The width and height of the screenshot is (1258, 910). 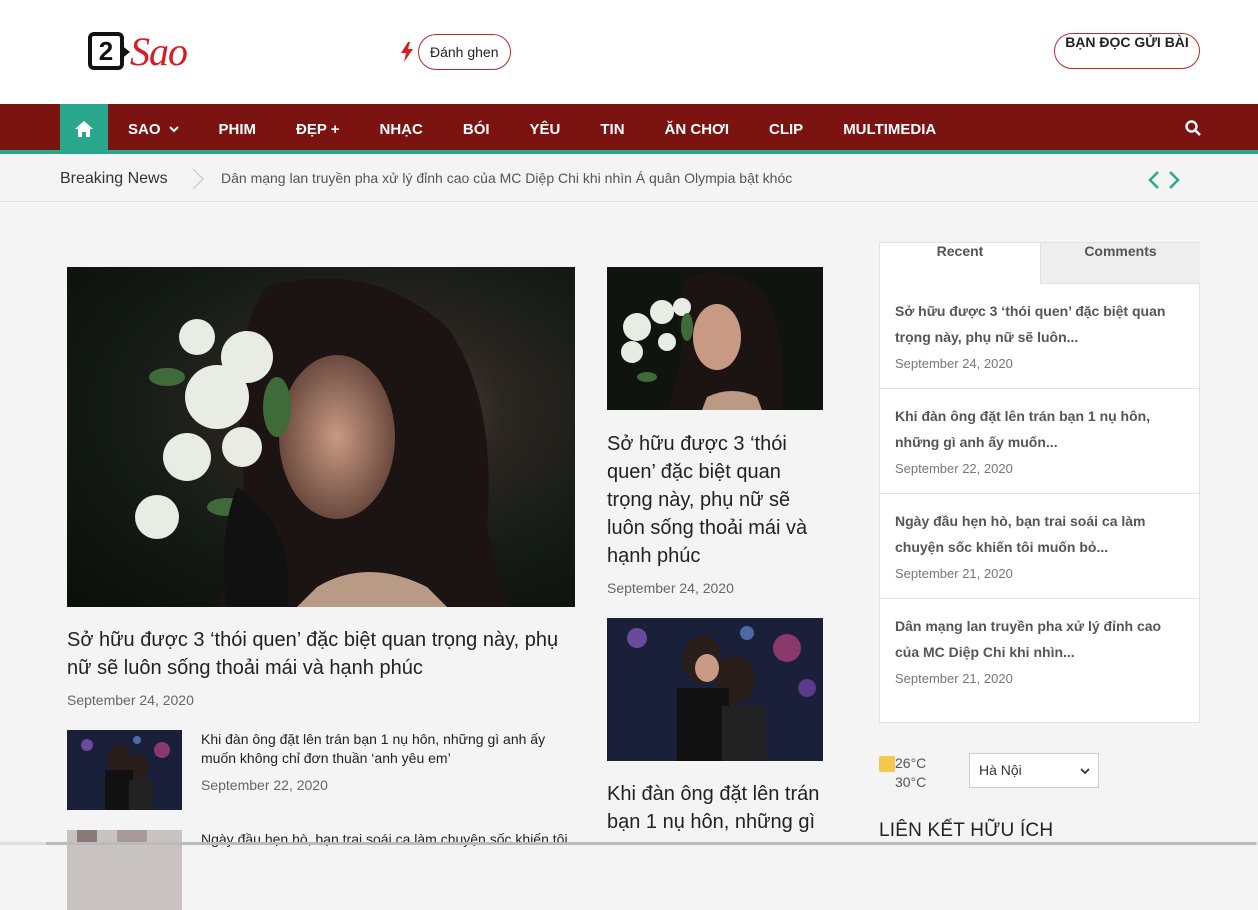 What do you see at coordinates (114, 178) in the screenshot?
I see `breaking-news-label: Breaking News` at bounding box center [114, 178].